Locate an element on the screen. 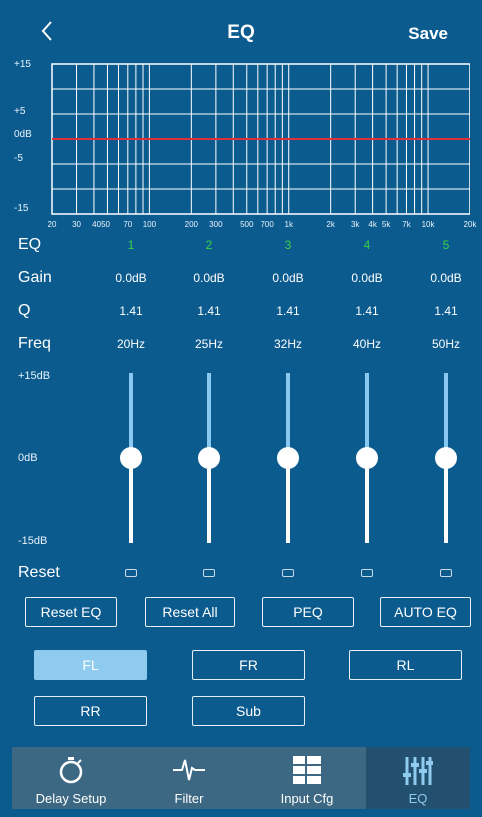 Image resolution: width=482 pixels, height=817 pixels. y-axis-label-top: +15 is located at coordinates (22, 64).